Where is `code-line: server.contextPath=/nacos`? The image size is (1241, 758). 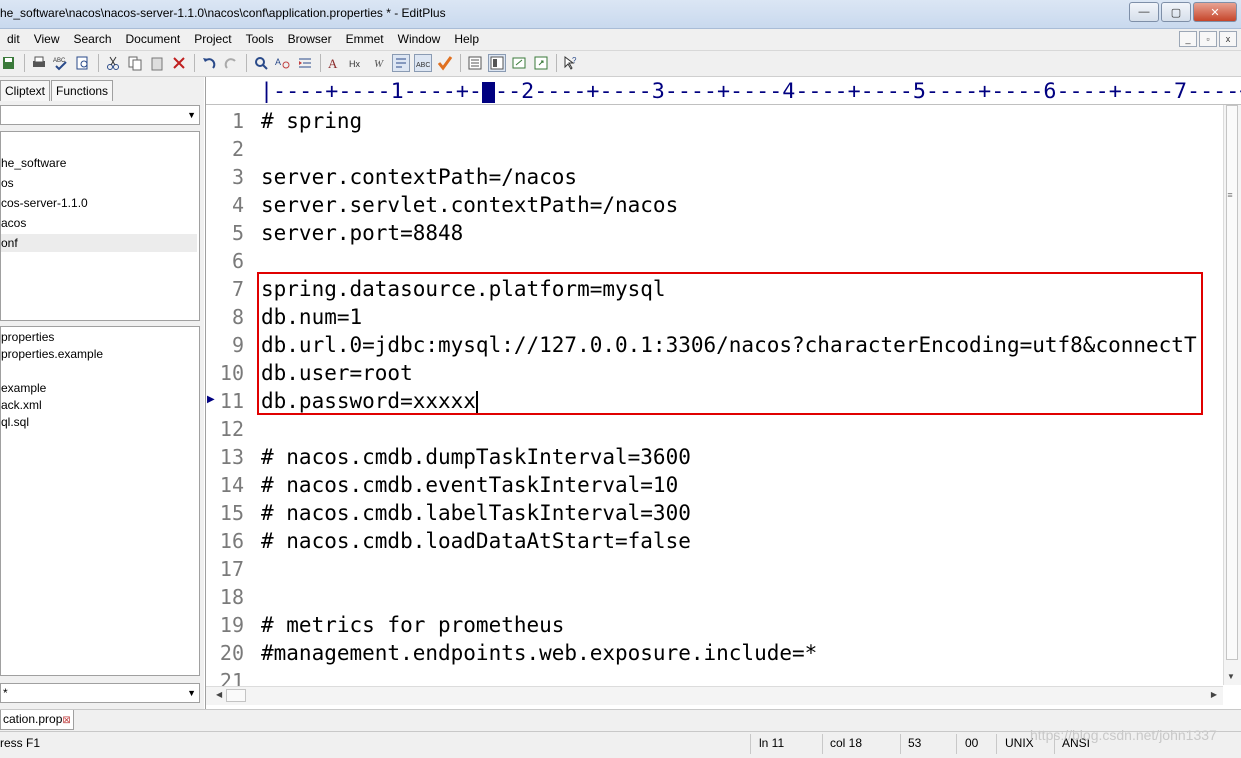 code-line: server.contextPath=/nacos is located at coordinates (419, 177).